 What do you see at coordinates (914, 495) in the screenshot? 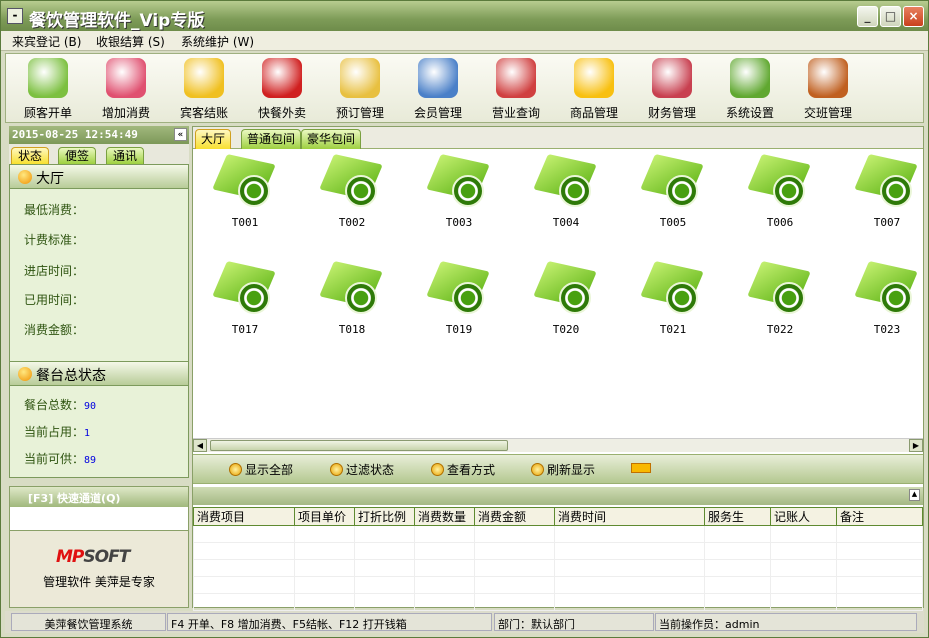
I see `collapse-up-button: ▲` at bounding box center [914, 495].